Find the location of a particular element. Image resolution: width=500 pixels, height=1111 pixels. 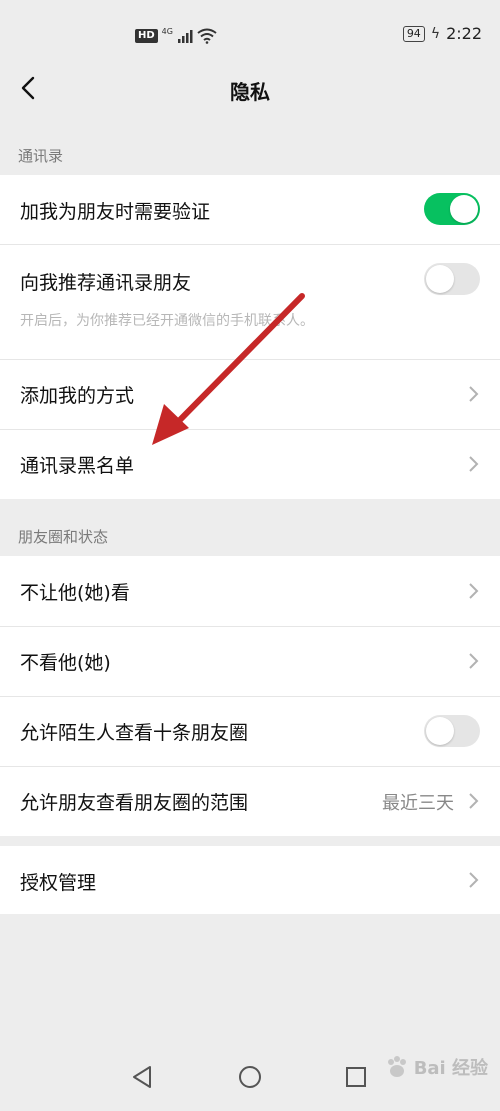

wifi-icon is located at coordinates (207, 36).